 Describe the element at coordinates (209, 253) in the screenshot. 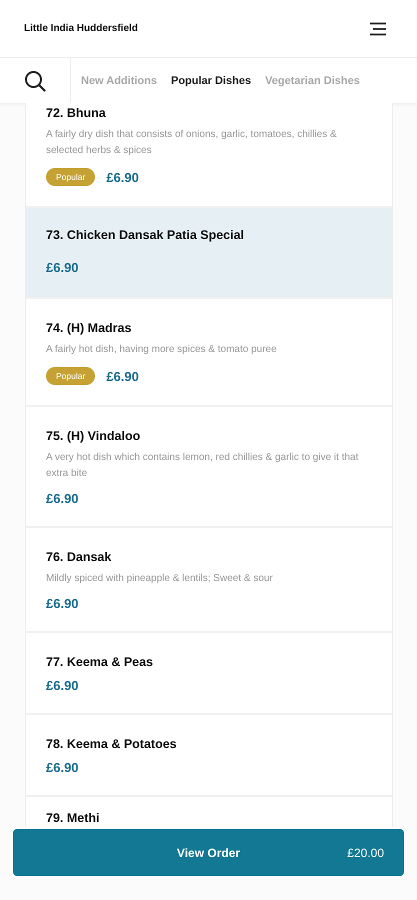

I see `dish-item: 73. Chicken Dansak Patia Special £6.90` at that location.